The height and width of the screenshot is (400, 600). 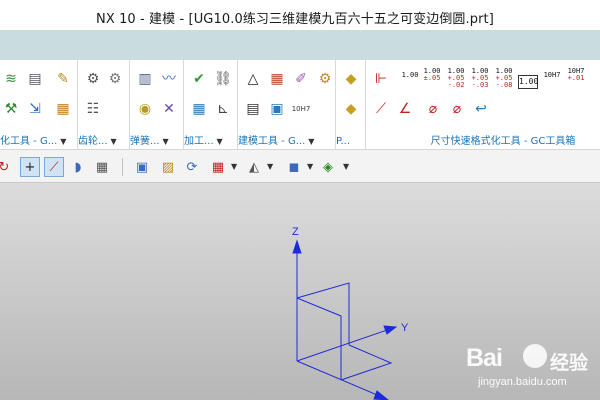 I want to click on measure-icon: ⊾, so click(x=223, y=109).